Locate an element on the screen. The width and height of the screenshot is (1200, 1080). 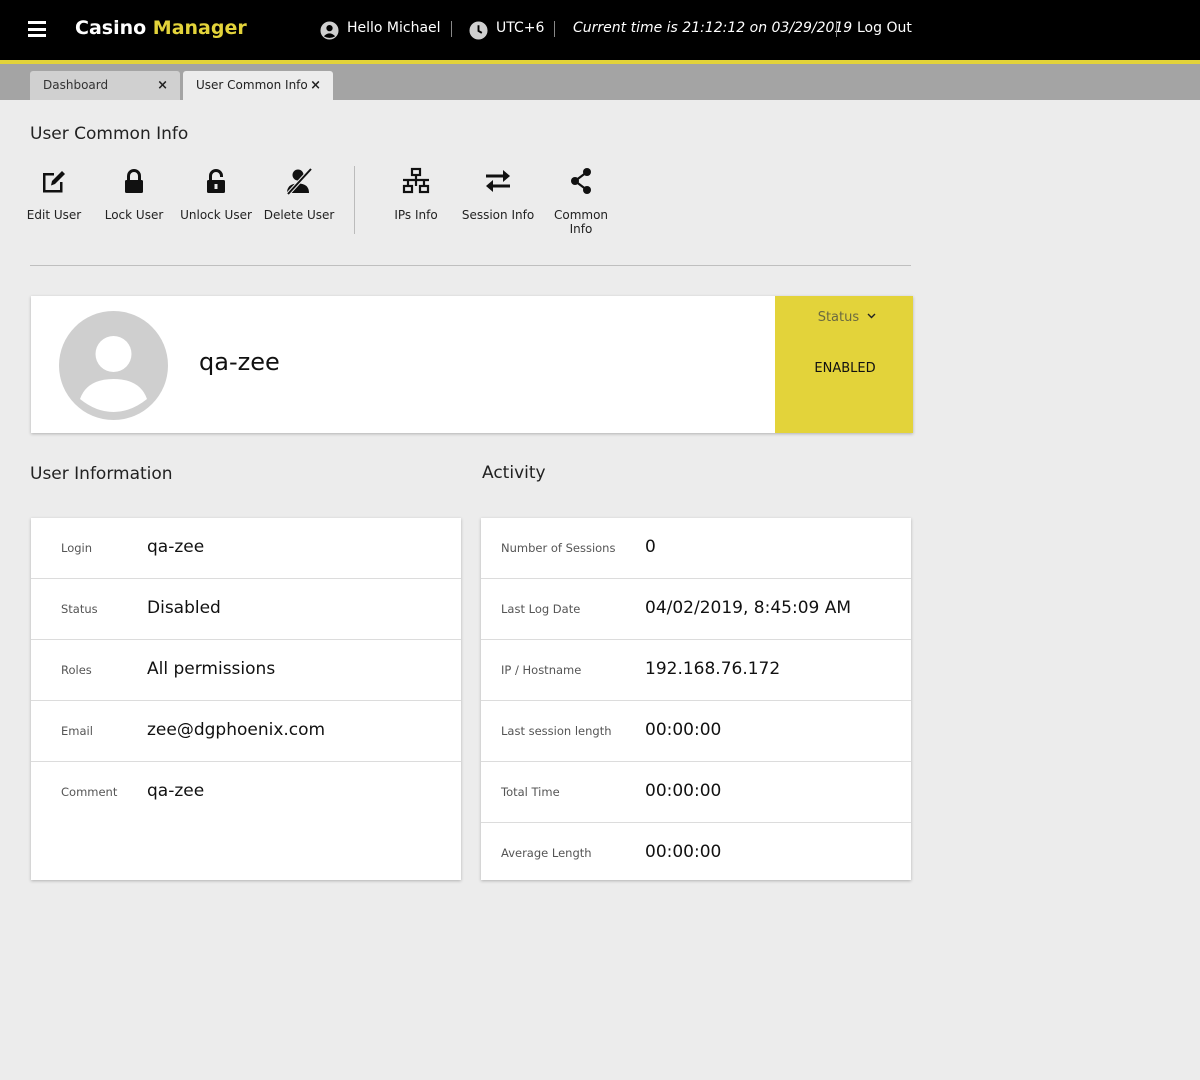
tab-user-common-info: User Common Info × is located at coordinates (258, 85).